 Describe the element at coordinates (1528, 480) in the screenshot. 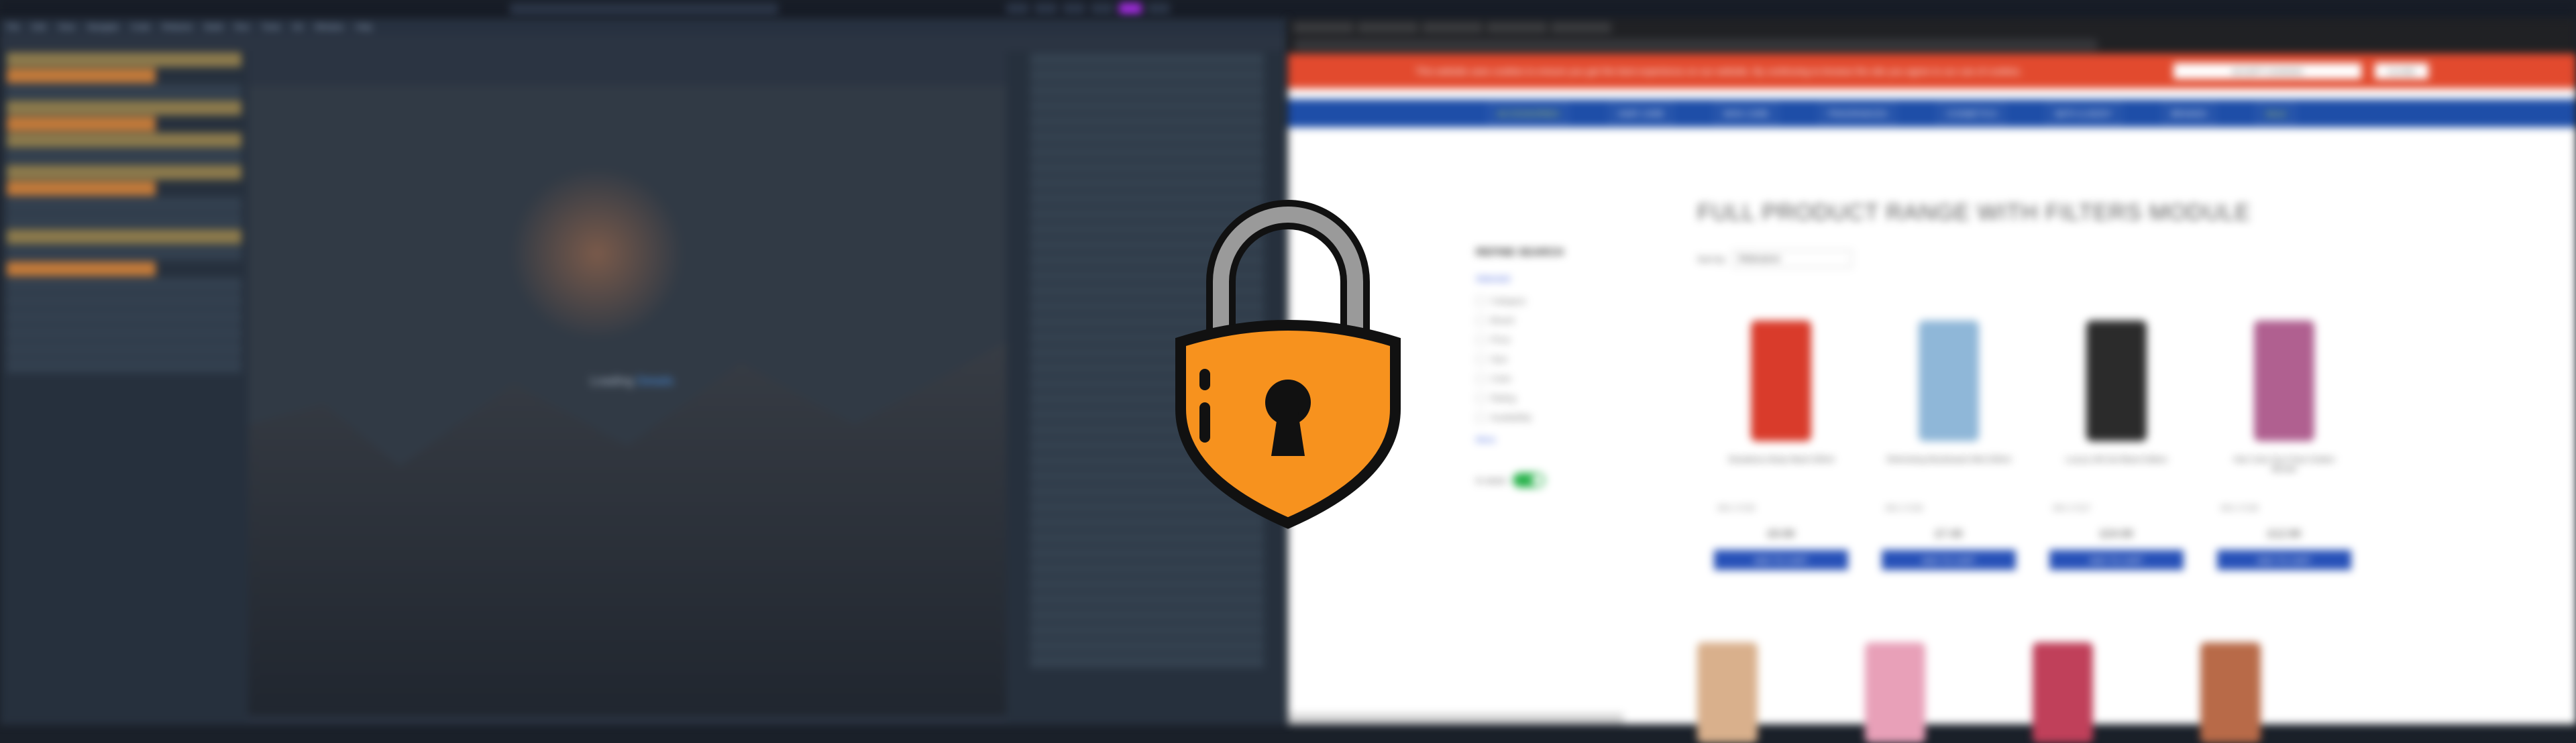

I see `stock-toggle` at that location.